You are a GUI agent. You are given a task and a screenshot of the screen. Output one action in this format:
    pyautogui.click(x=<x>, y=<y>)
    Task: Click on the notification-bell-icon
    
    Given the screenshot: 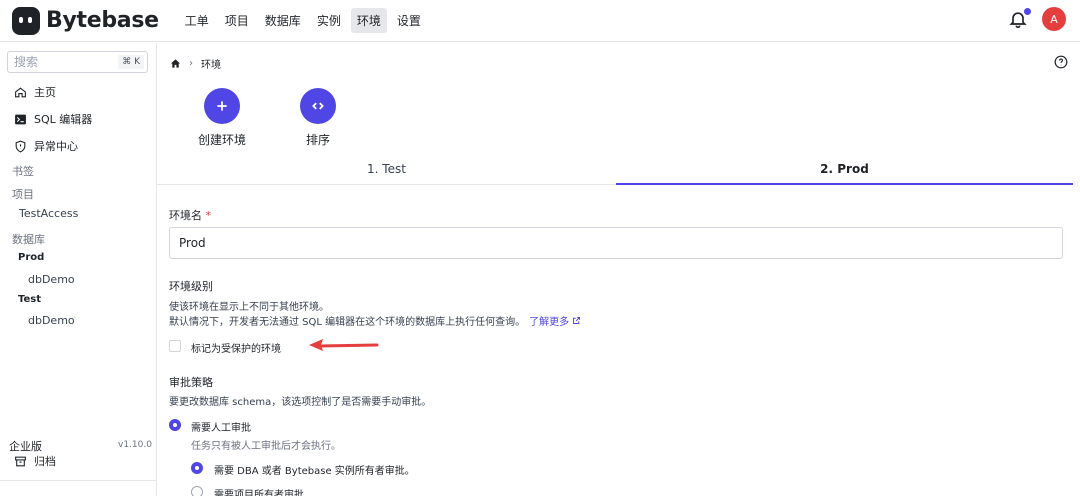 What is the action you would take?
    pyautogui.click(x=1020, y=19)
    